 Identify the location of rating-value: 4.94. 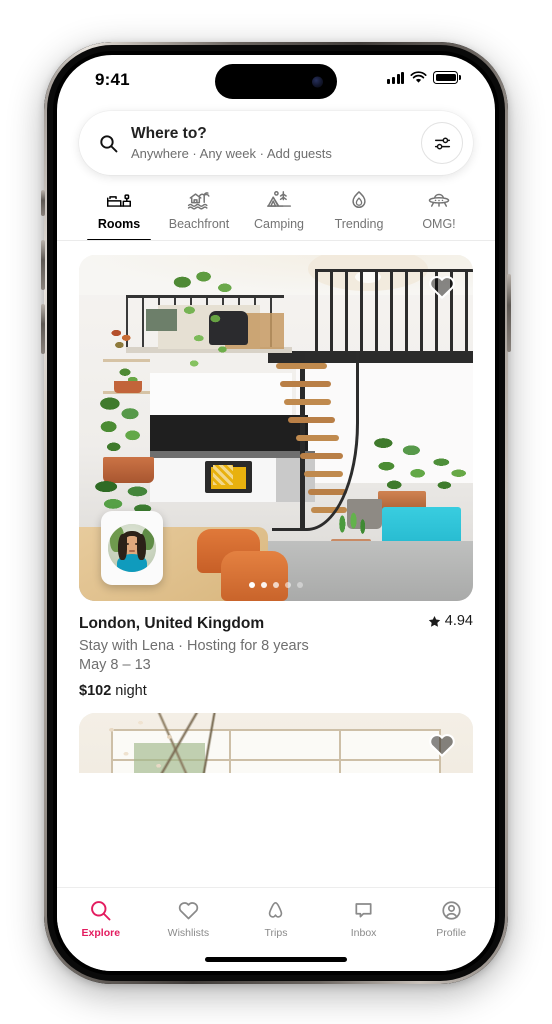
(458, 621).